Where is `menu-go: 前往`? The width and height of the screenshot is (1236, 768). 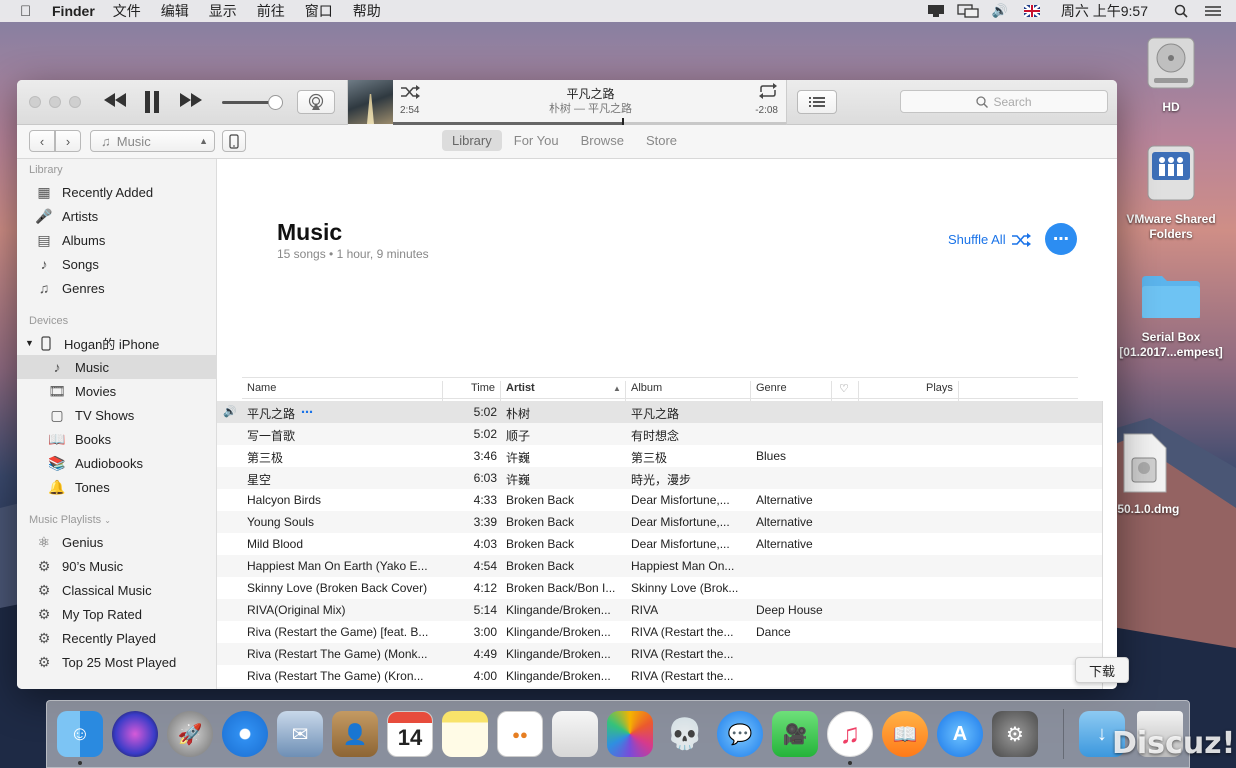 menu-go: 前往 is located at coordinates (271, 11).